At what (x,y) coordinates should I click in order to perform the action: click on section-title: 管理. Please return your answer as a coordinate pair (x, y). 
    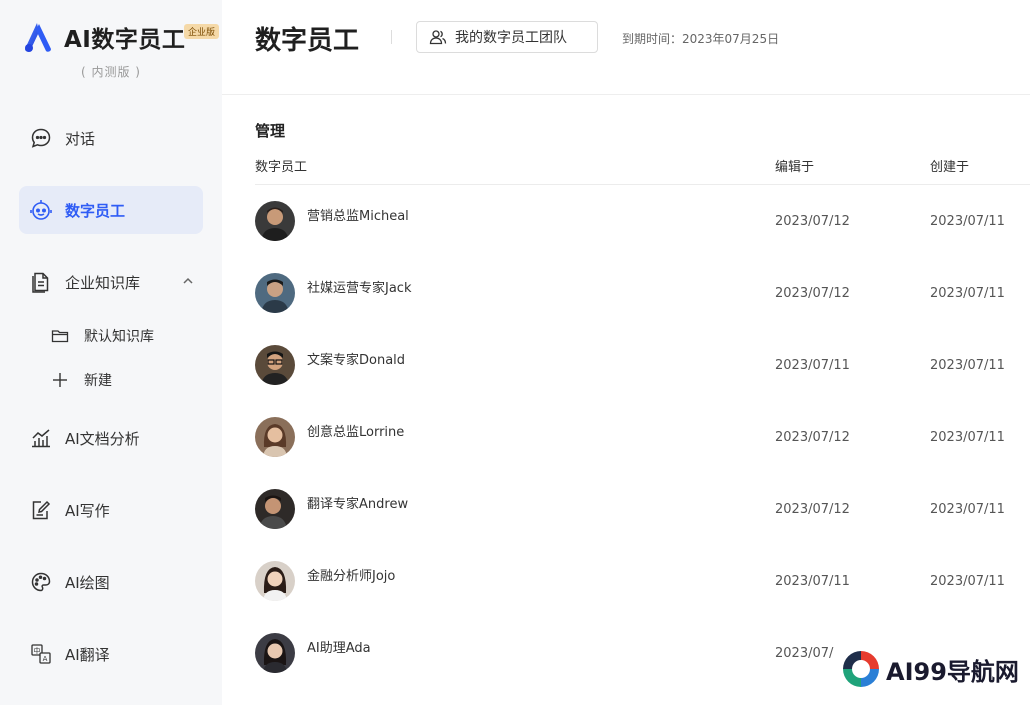
    Looking at the image, I should click on (270, 131).